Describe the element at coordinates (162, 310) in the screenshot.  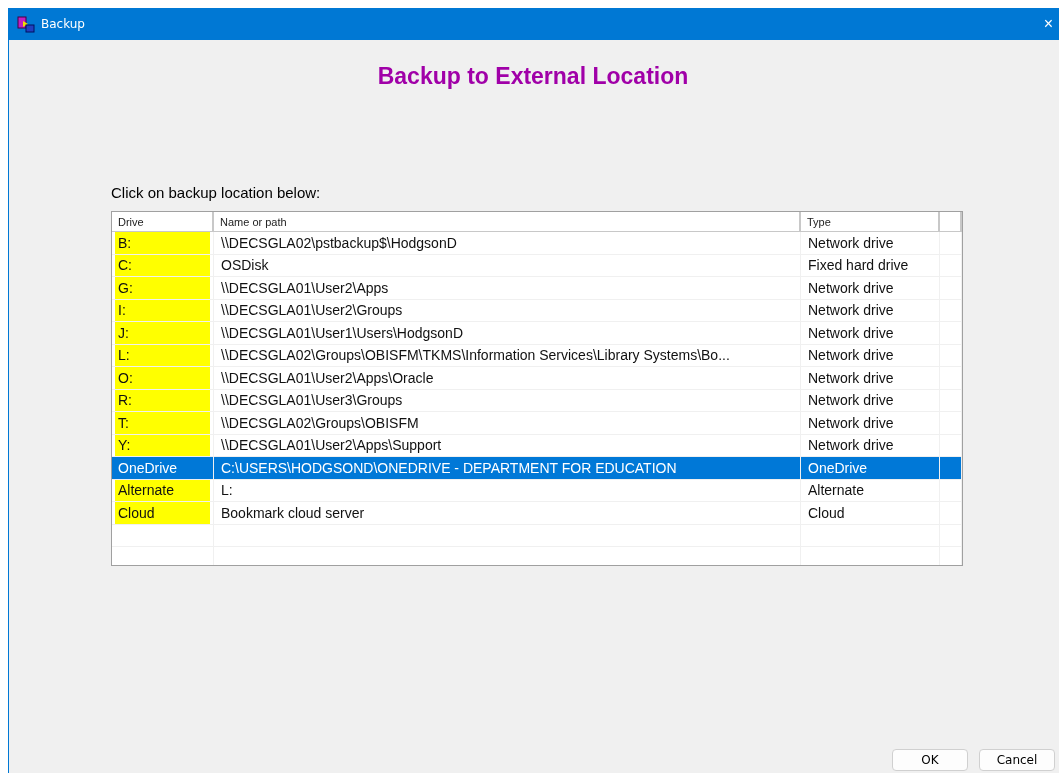
I see `drive-cell: I:` at that location.